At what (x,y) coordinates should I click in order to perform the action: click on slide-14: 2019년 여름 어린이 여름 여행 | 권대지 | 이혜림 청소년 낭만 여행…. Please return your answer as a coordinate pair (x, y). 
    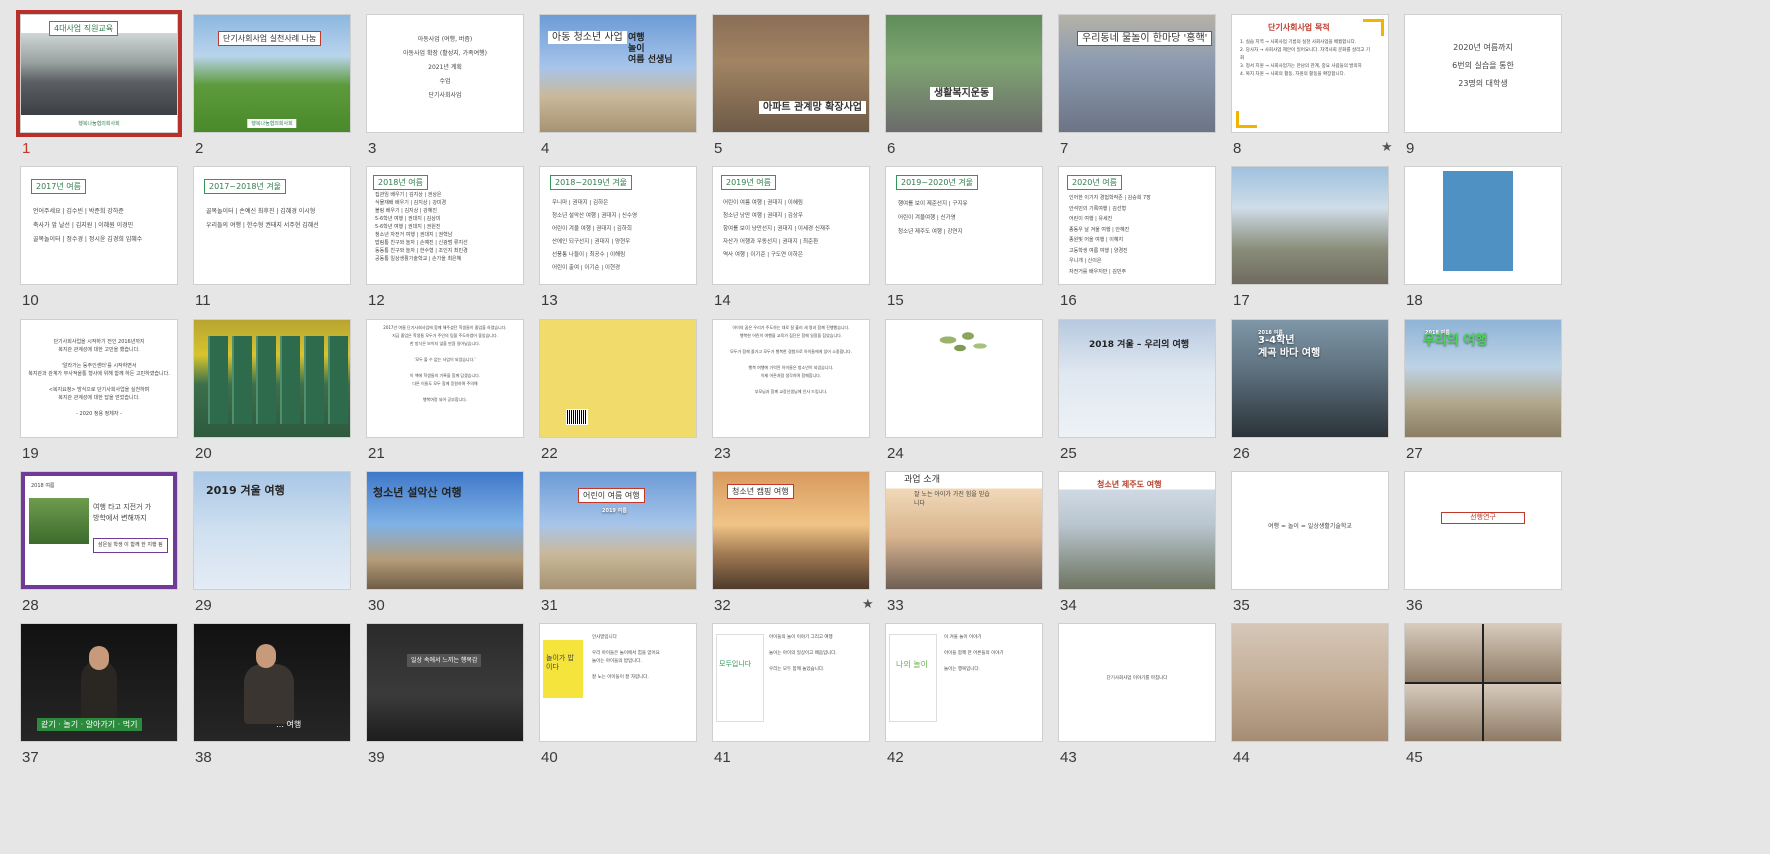
    Looking at the image, I should click on (781, 230).